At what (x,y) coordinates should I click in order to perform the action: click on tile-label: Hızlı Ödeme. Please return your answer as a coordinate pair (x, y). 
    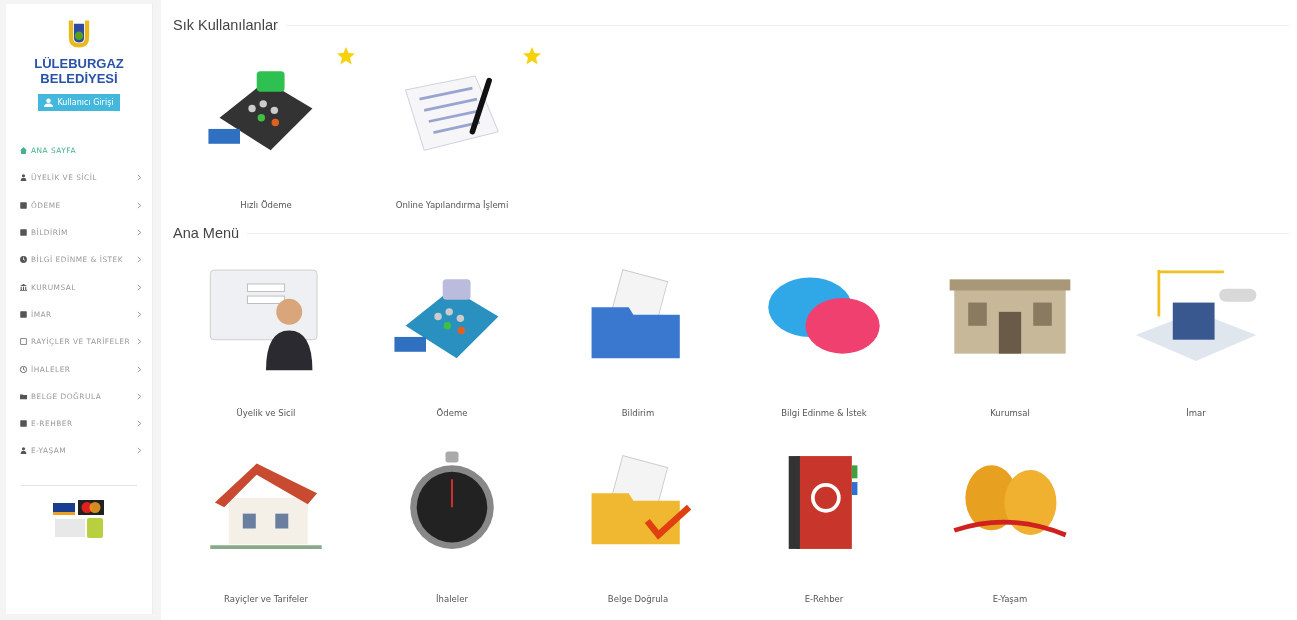
    Looking at the image, I should click on (266, 205).